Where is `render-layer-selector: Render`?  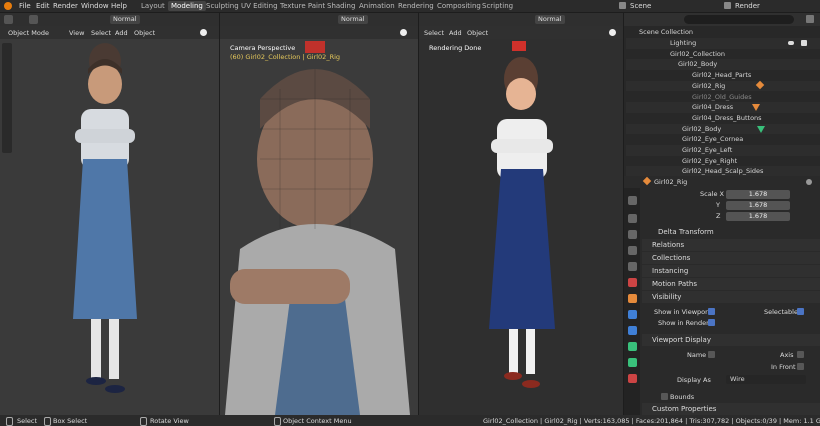 render-layer-selector: Render is located at coordinates (747, 6).